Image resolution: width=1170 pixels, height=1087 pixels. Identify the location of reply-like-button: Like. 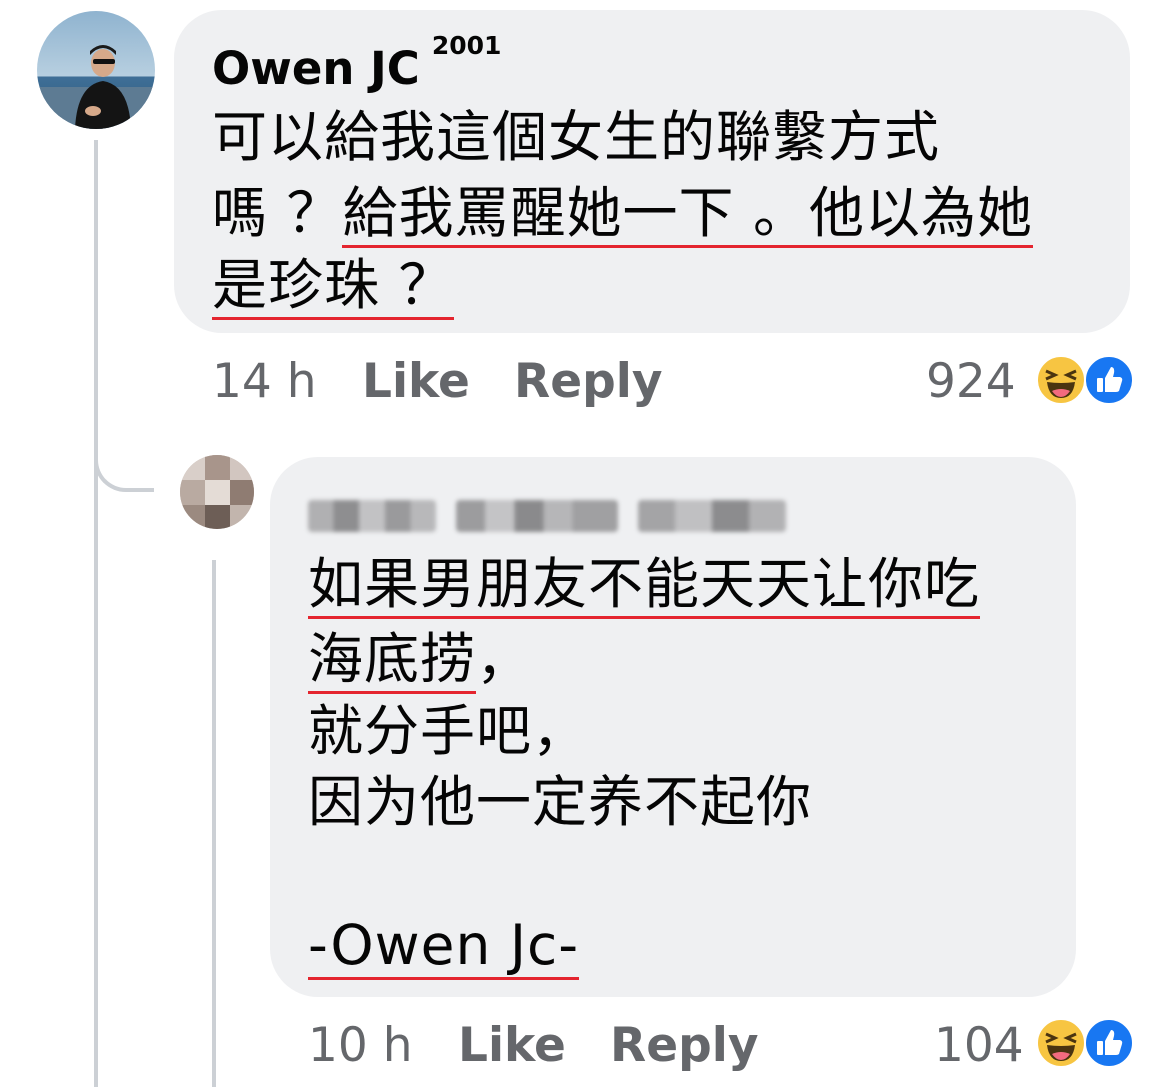
(512, 1045).